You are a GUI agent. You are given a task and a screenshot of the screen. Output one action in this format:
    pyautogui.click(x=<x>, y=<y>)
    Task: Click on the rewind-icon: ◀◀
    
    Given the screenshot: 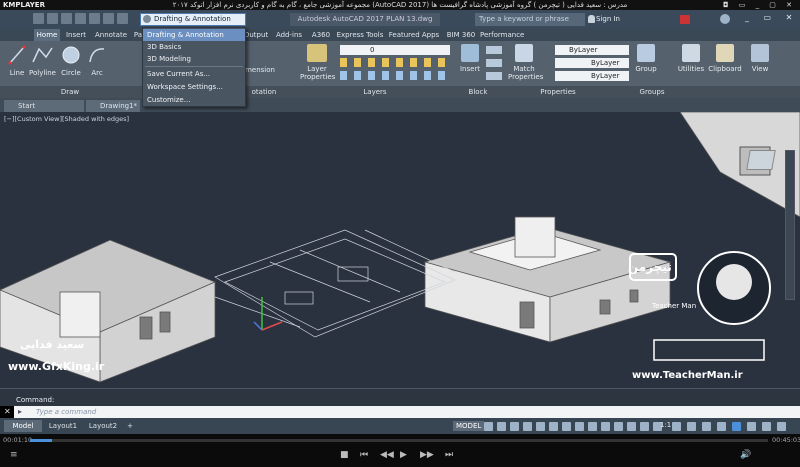 What is the action you would take?
    pyautogui.click(x=387, y=455)
    